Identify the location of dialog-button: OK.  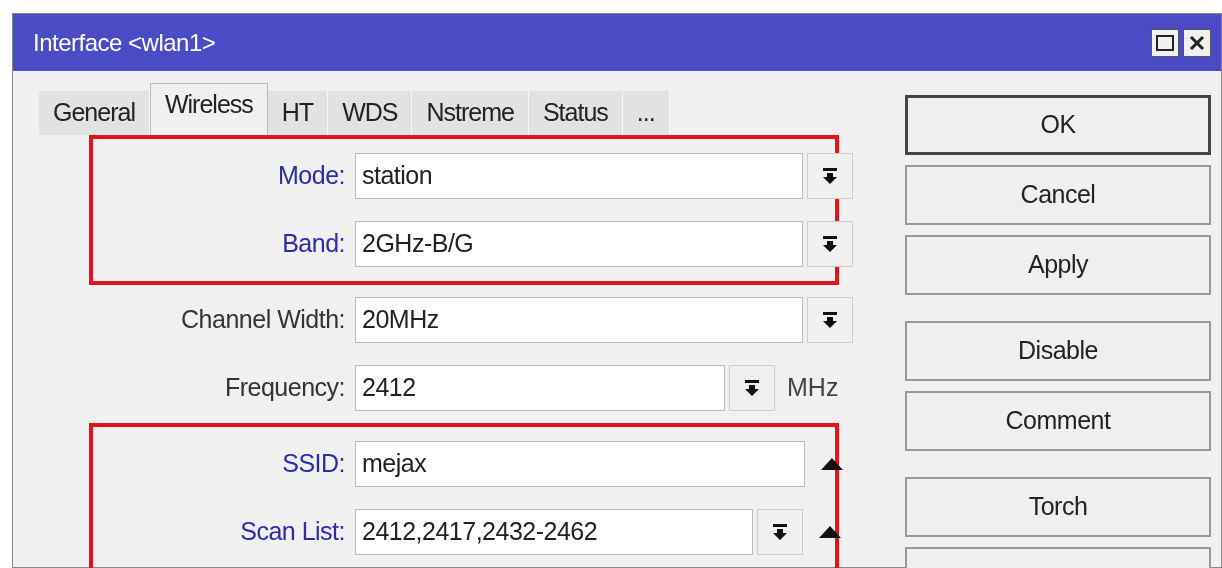
(1058, 125).